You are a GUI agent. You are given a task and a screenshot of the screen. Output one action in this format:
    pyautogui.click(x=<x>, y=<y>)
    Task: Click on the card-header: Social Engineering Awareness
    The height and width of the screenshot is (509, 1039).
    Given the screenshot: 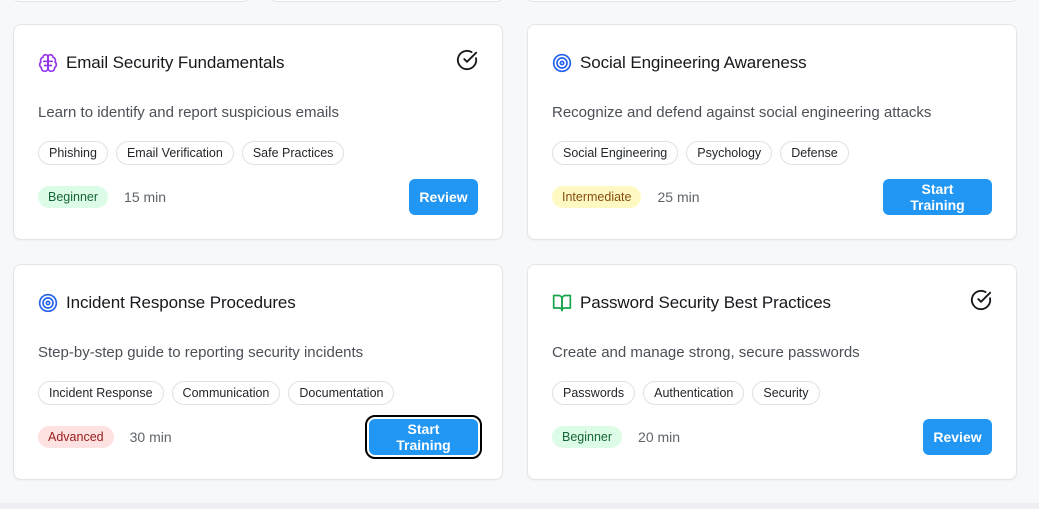 What is the action you would take?
    pyautogui.click(x=679, y=63)
    